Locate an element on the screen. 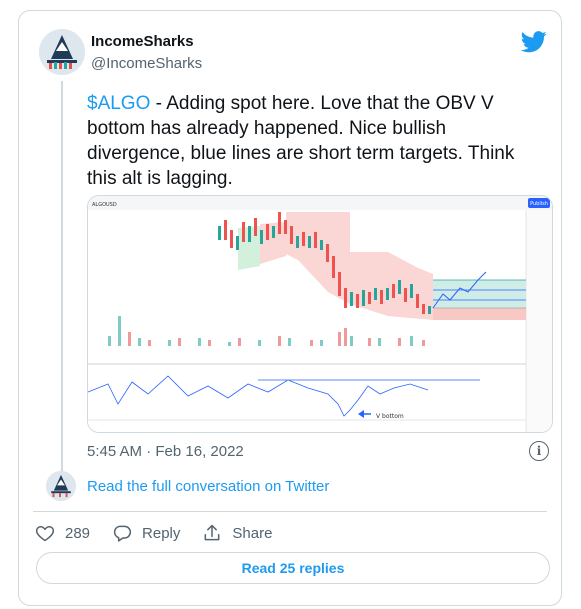 Image resolution: width=581 pixels, height=609 pixels. reply-icon is located at coordinates (122, 533).